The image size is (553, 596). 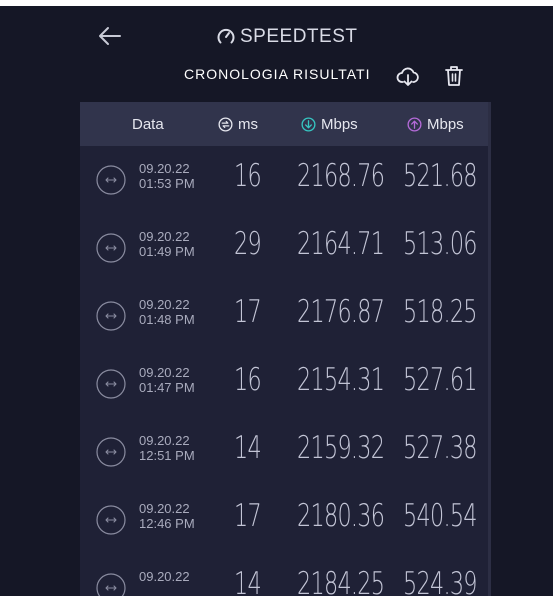 What do you see at coordinates (339, 124) in the screenshot?
I see `column-download-label: Mbps` at bounding box center [339, 124].